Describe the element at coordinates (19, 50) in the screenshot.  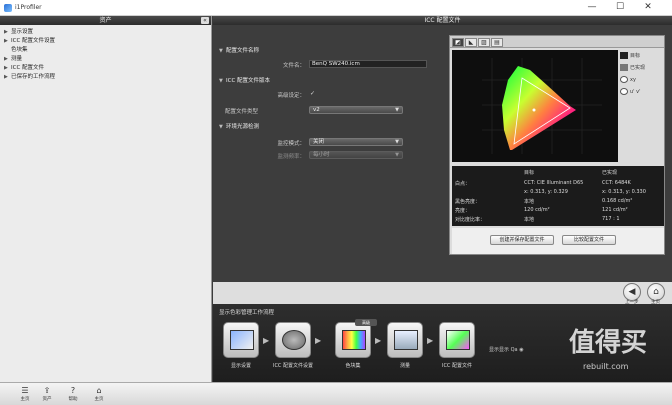
I see `tree-item-label: 色块集` at that location.